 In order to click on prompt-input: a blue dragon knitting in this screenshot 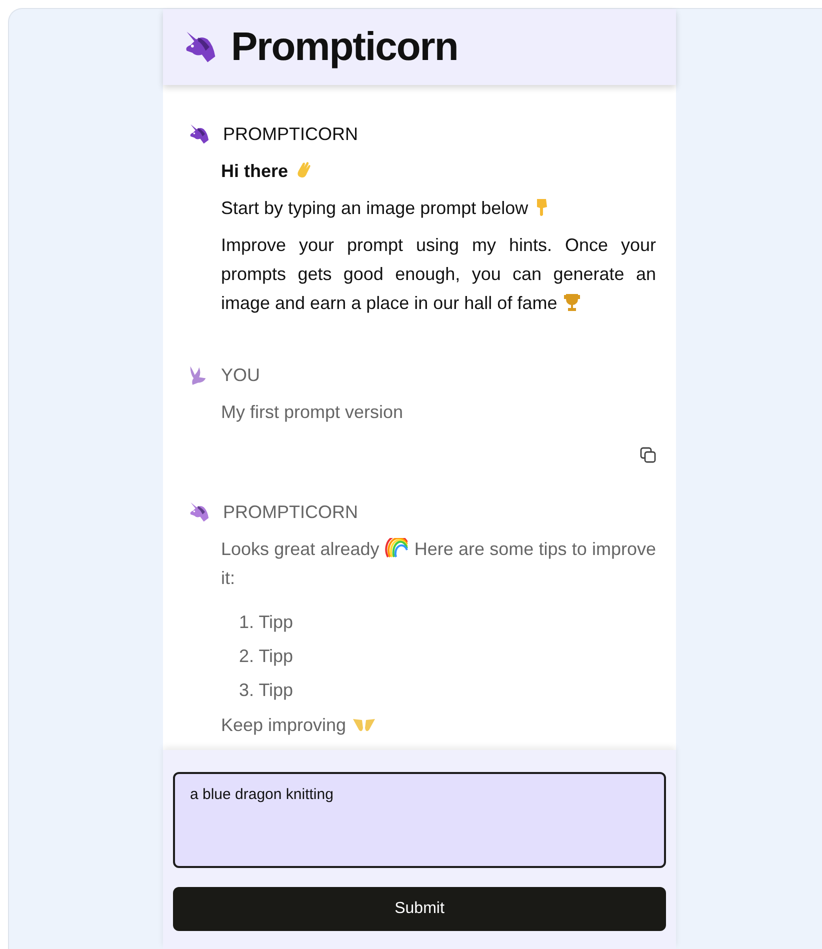, I will do `click(419, 820)`.